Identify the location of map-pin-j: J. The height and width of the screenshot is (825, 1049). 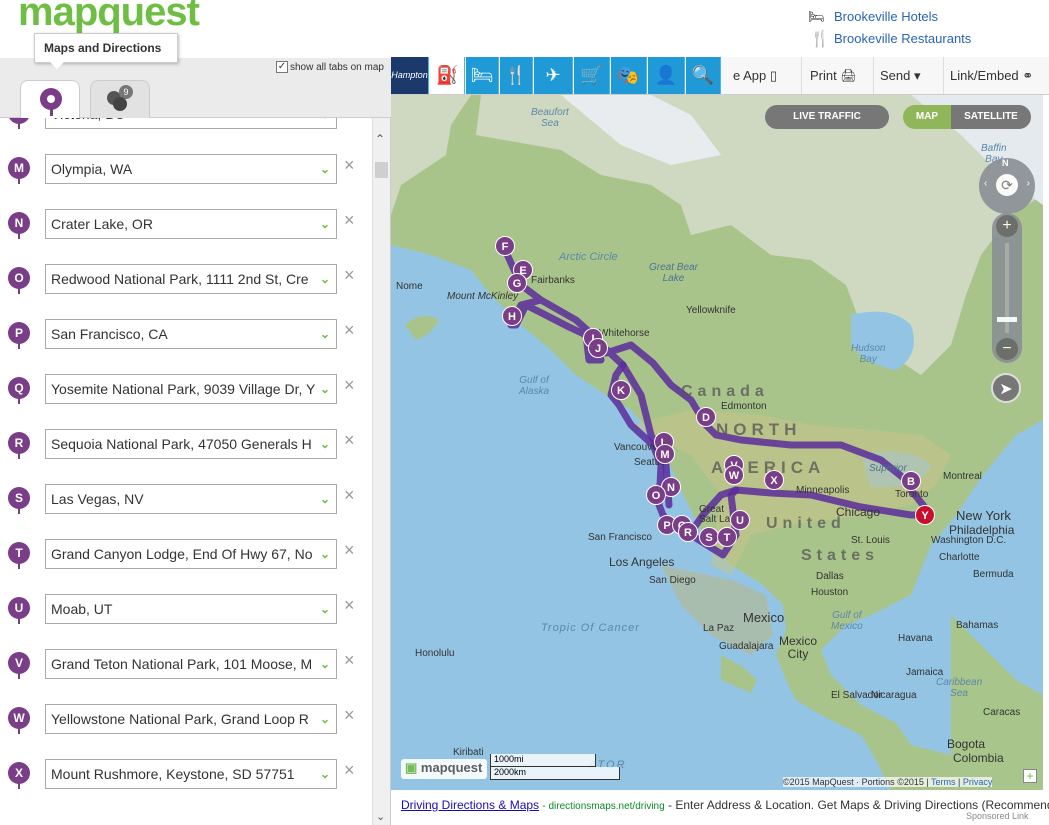
(598, 348).